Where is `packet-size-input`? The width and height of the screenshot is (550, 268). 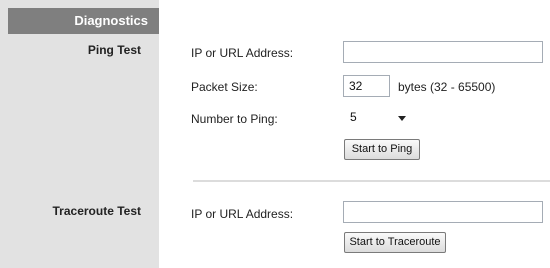
packet-size-input is located at coordinates (366, 86).